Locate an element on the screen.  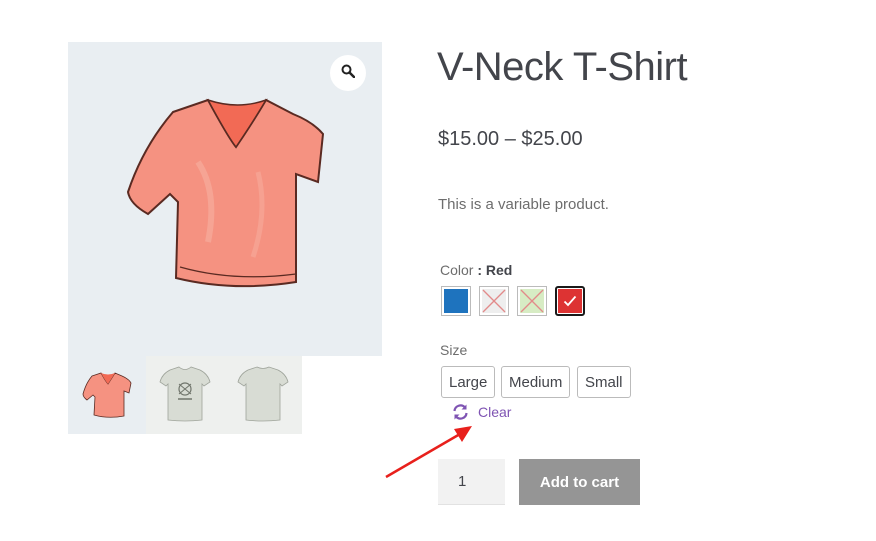
checkmark-icon is located at coordinates (570, 301).